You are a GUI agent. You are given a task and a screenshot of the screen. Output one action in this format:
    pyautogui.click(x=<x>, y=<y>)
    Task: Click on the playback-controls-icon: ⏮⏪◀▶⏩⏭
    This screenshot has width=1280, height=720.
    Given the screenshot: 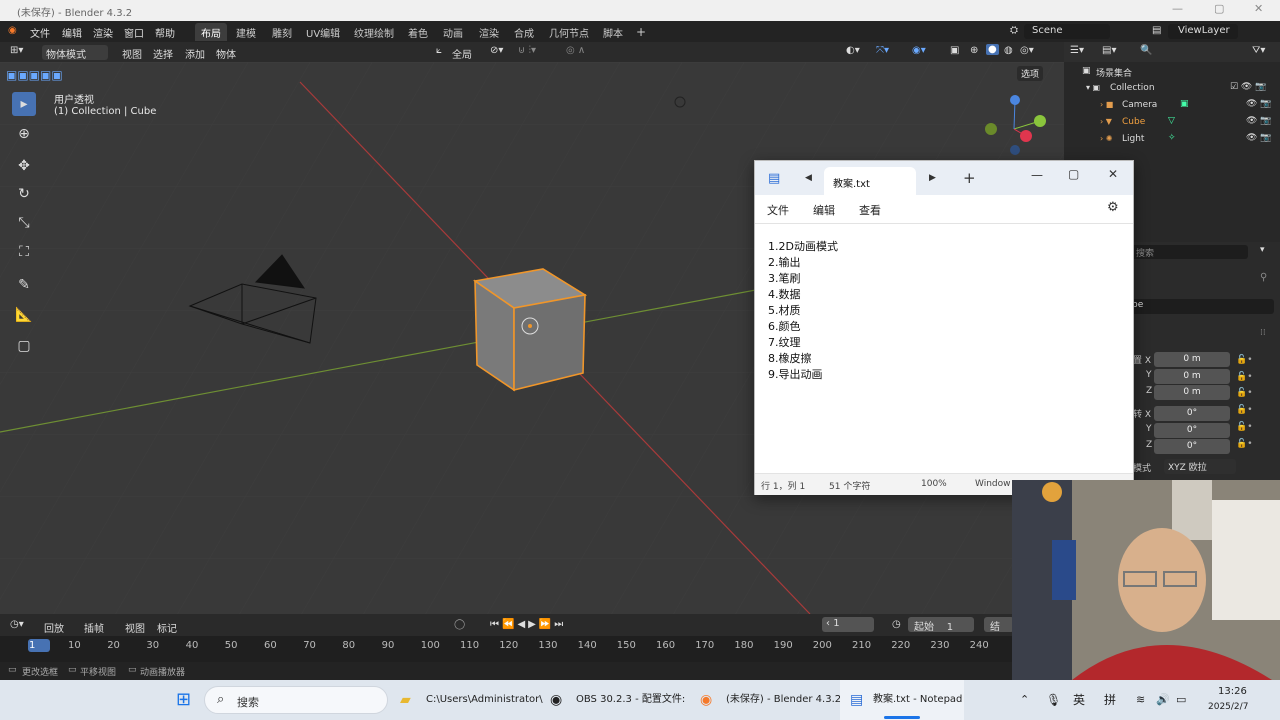 What is the action you would take?
    pyautogui.click(x=528, y=624)
    